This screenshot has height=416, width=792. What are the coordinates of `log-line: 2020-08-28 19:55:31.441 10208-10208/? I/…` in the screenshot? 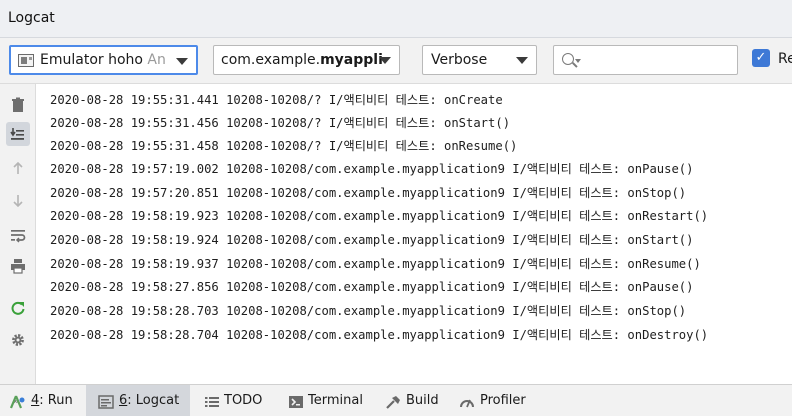 It's located at (276, 100).